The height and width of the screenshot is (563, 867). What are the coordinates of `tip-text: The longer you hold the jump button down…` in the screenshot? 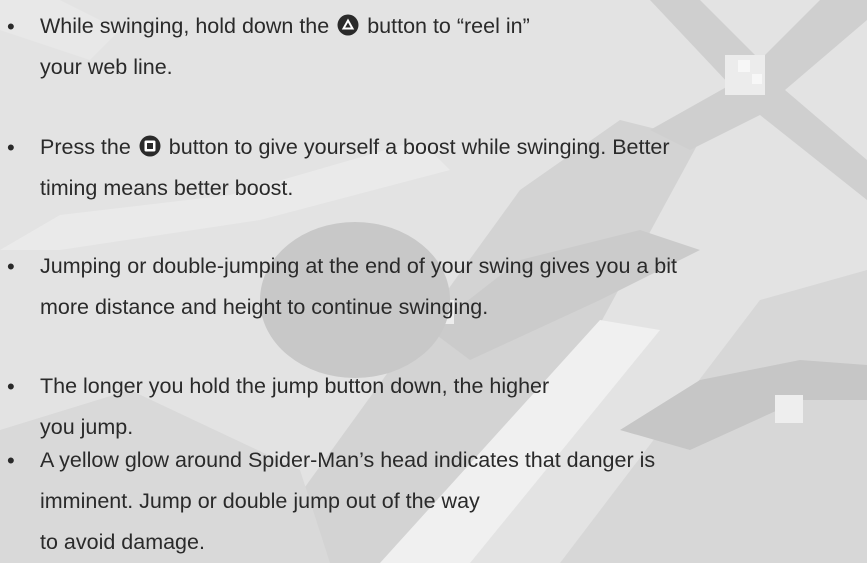 It's located at (295, 386).